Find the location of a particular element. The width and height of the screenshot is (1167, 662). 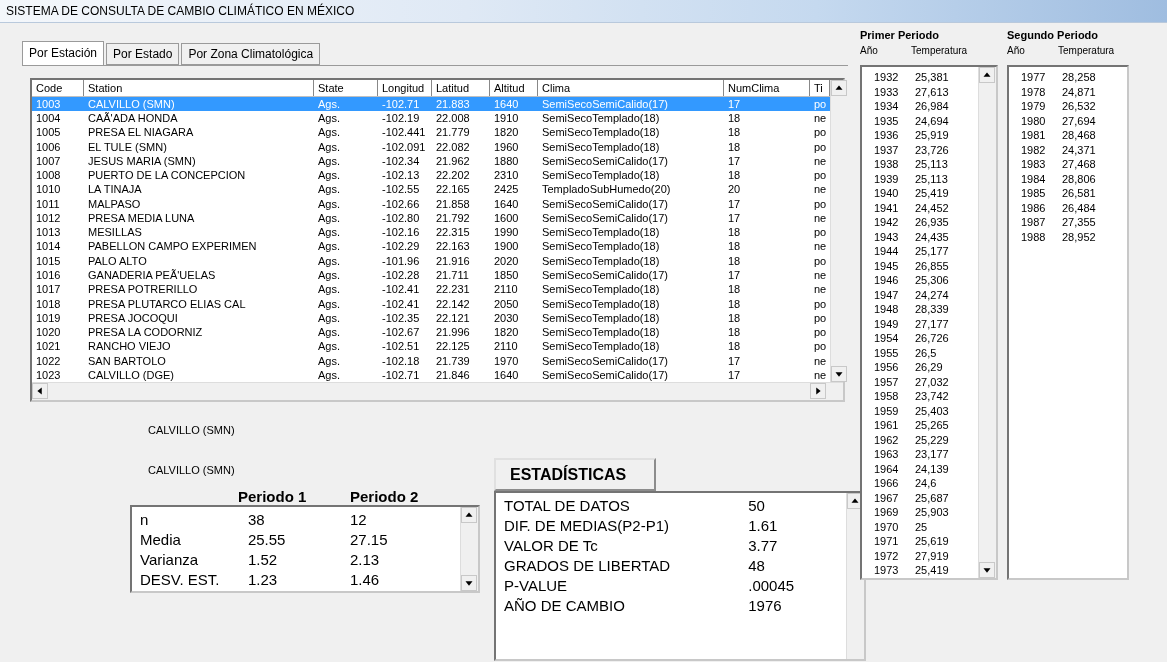

list-cell-text: 24,694 is located at coordinates (932, 120).